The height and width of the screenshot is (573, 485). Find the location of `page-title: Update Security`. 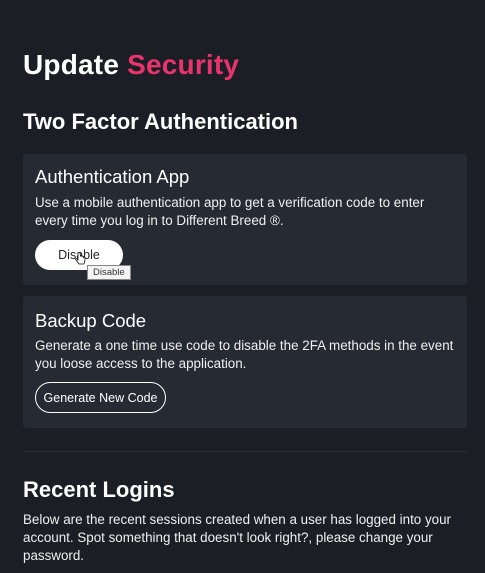

page-title: Update Security is located at coordinates (131, 65).